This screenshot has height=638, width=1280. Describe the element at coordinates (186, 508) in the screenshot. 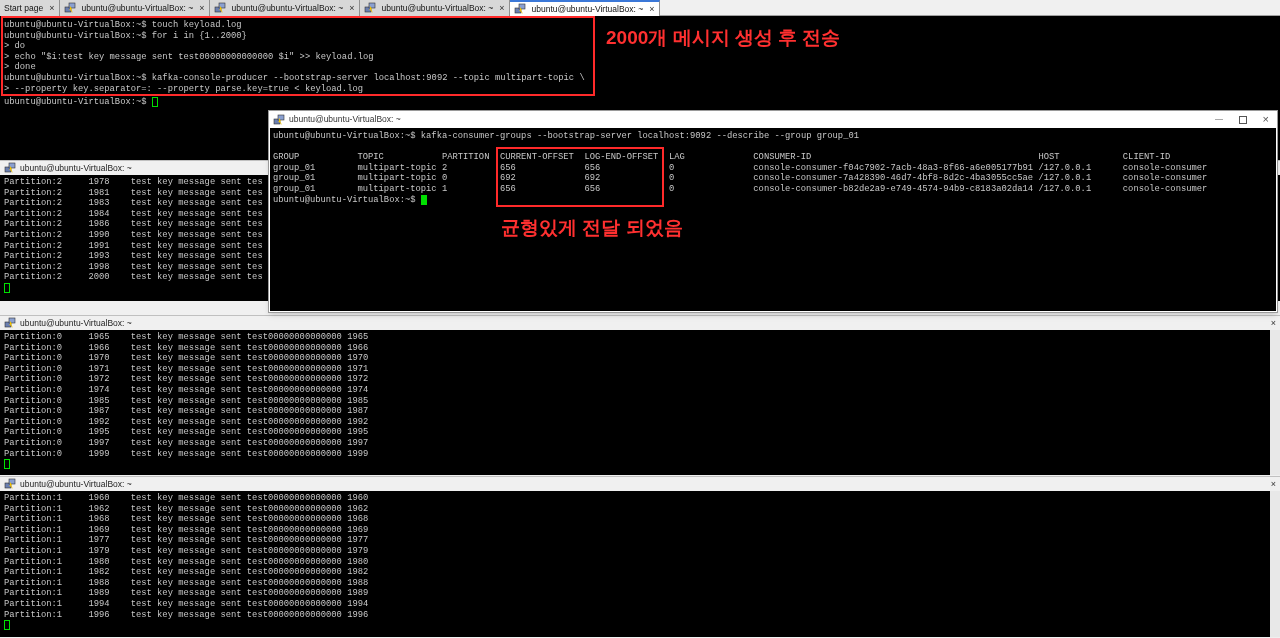

I see `output-line: Partition:1 1962 test key message sent test00000000000000 1962` at that location.